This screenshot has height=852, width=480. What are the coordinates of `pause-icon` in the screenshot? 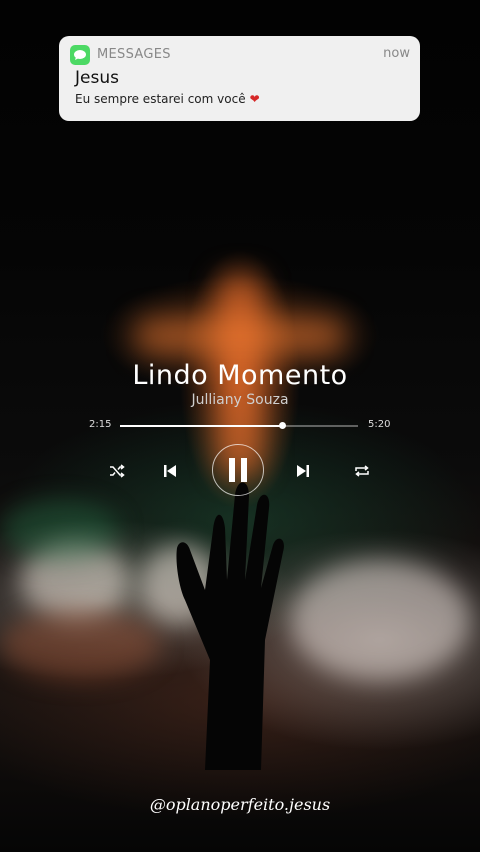 It's located at (238, 470).